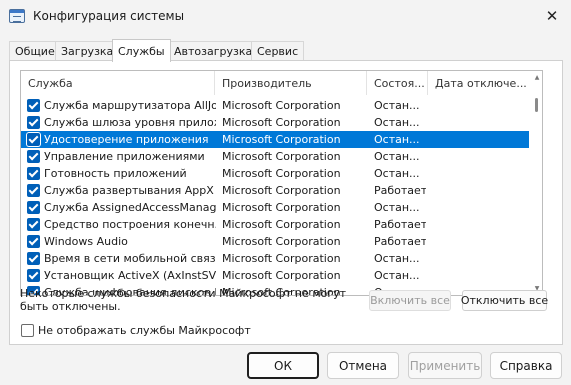 The height and width of the screenshot is (385, 571). Describe the element at coordinates (363, 365) in the screenshot. I see `cancel-button: Отмена` at that location.